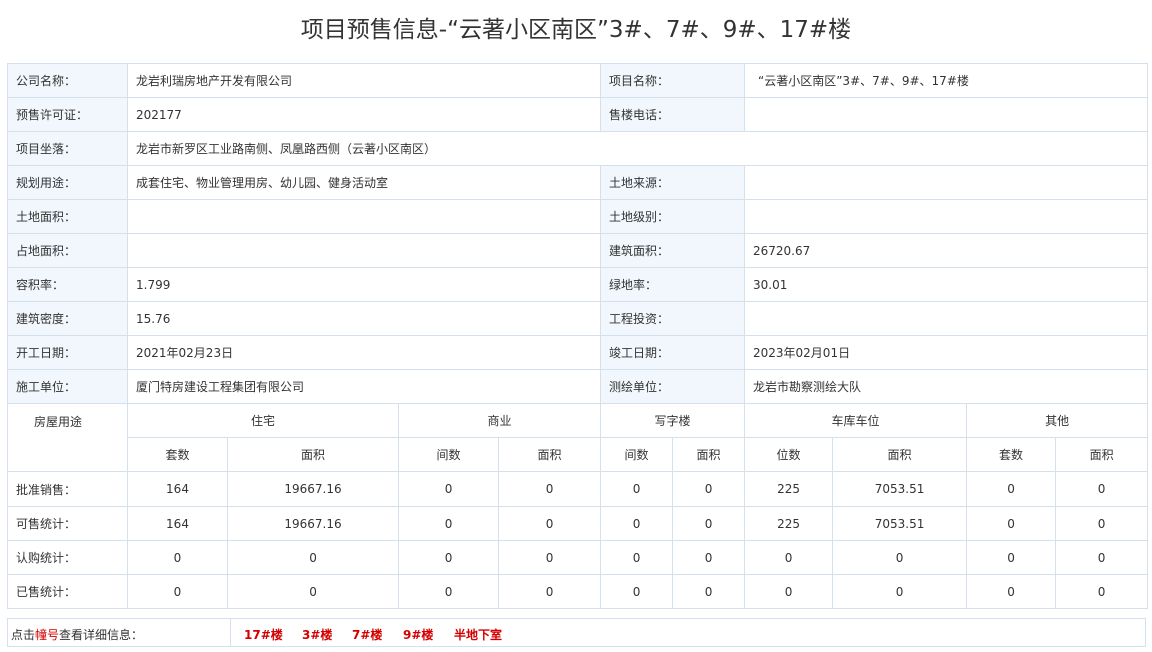 The height and width of the screenshot is (652, 1152). I want to click on group-header: 车库车位, so click(856, 420).